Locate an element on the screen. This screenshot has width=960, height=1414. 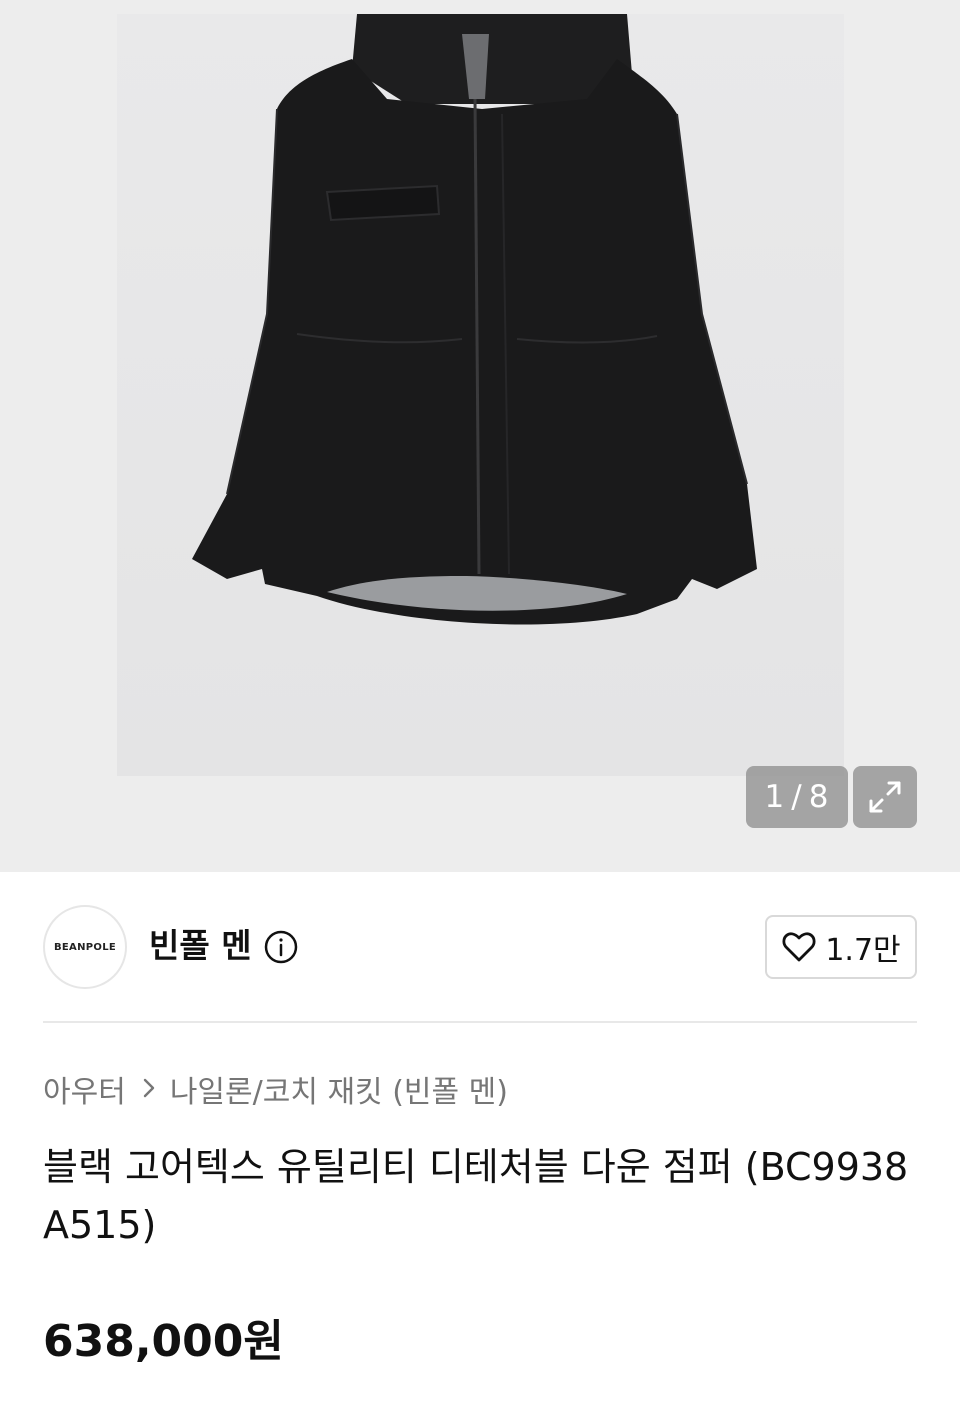
brand-name: 빈폴 멘 is located at coordinates (200, 946).